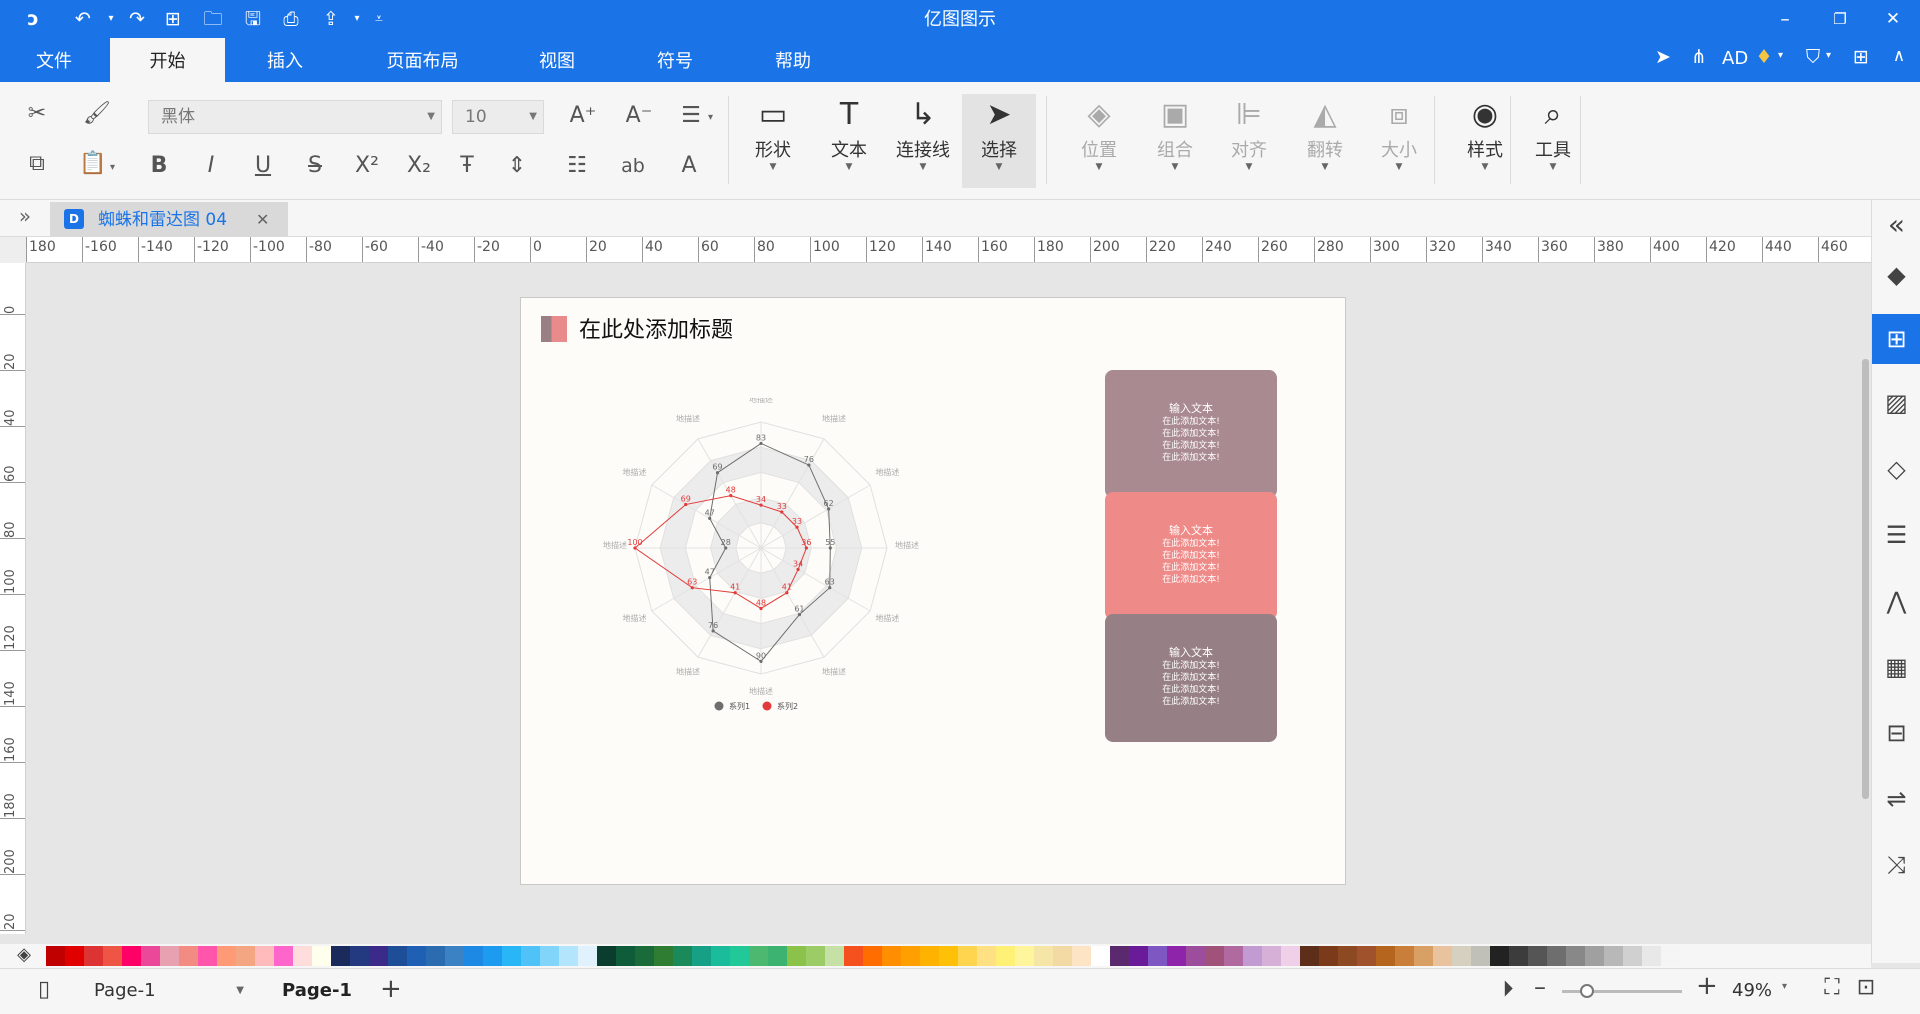 This screenshot has height=1014, width=1920. I want to click on tab-insert: 插入, so click(285, 60).